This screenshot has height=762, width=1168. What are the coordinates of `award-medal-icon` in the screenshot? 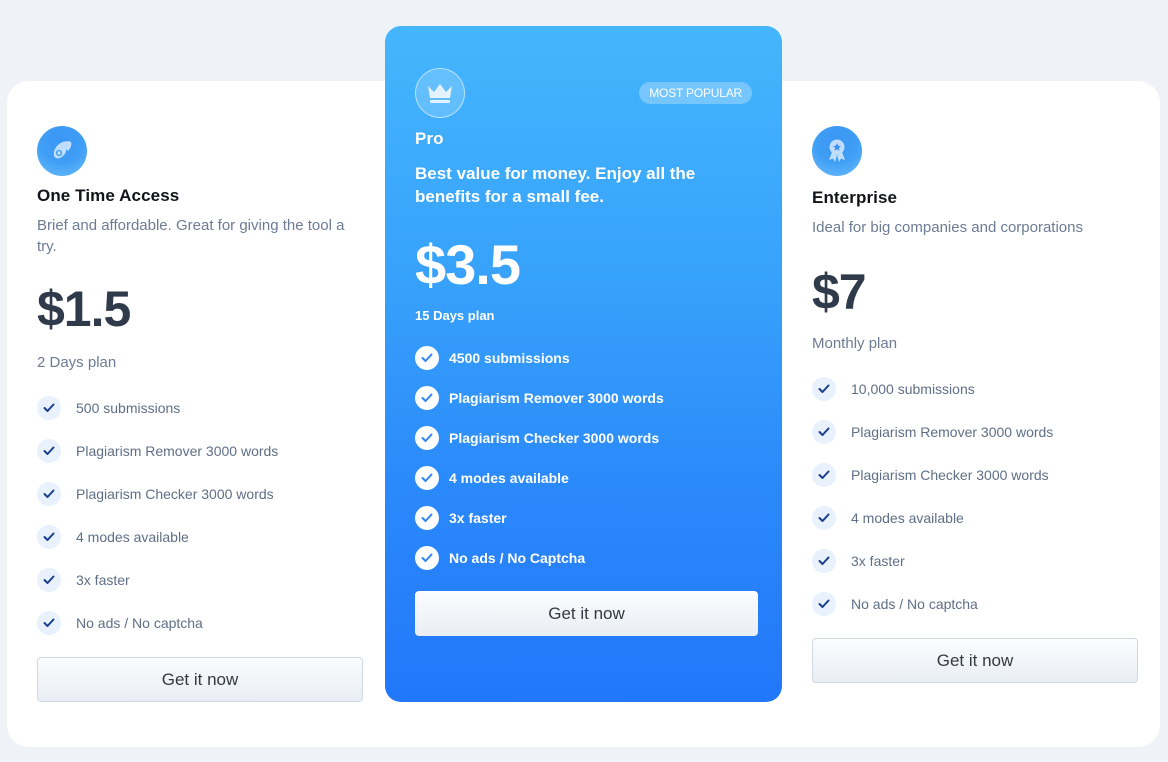 It's located at (837, 151).